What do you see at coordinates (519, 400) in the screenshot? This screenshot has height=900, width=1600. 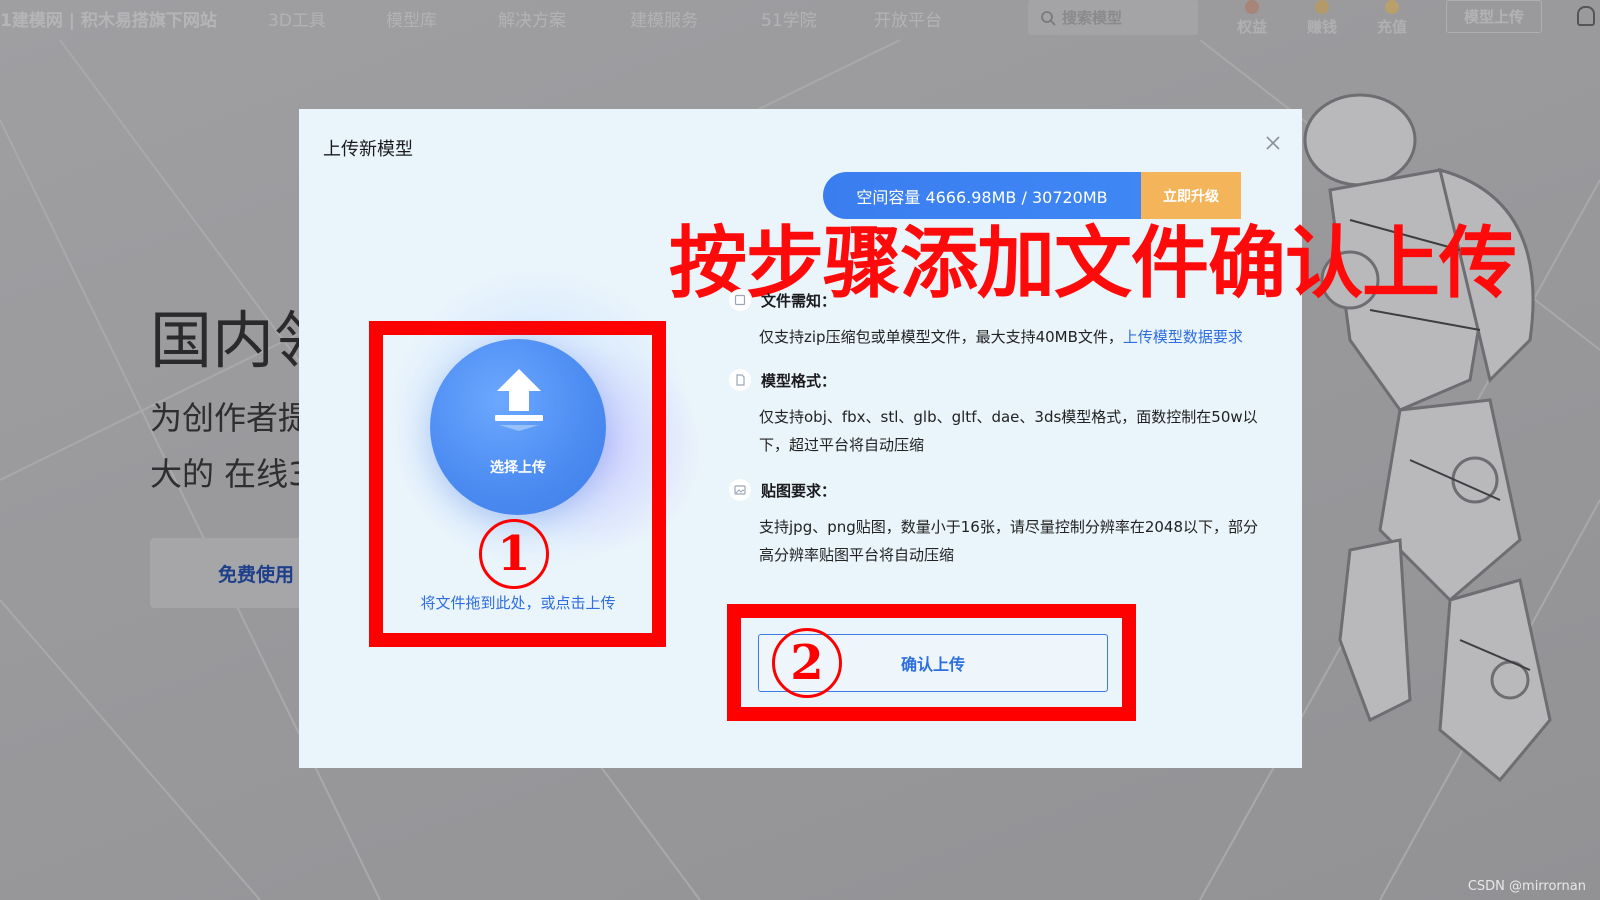 I see `upload-arrow-icon` at bounding box center [519, 400].